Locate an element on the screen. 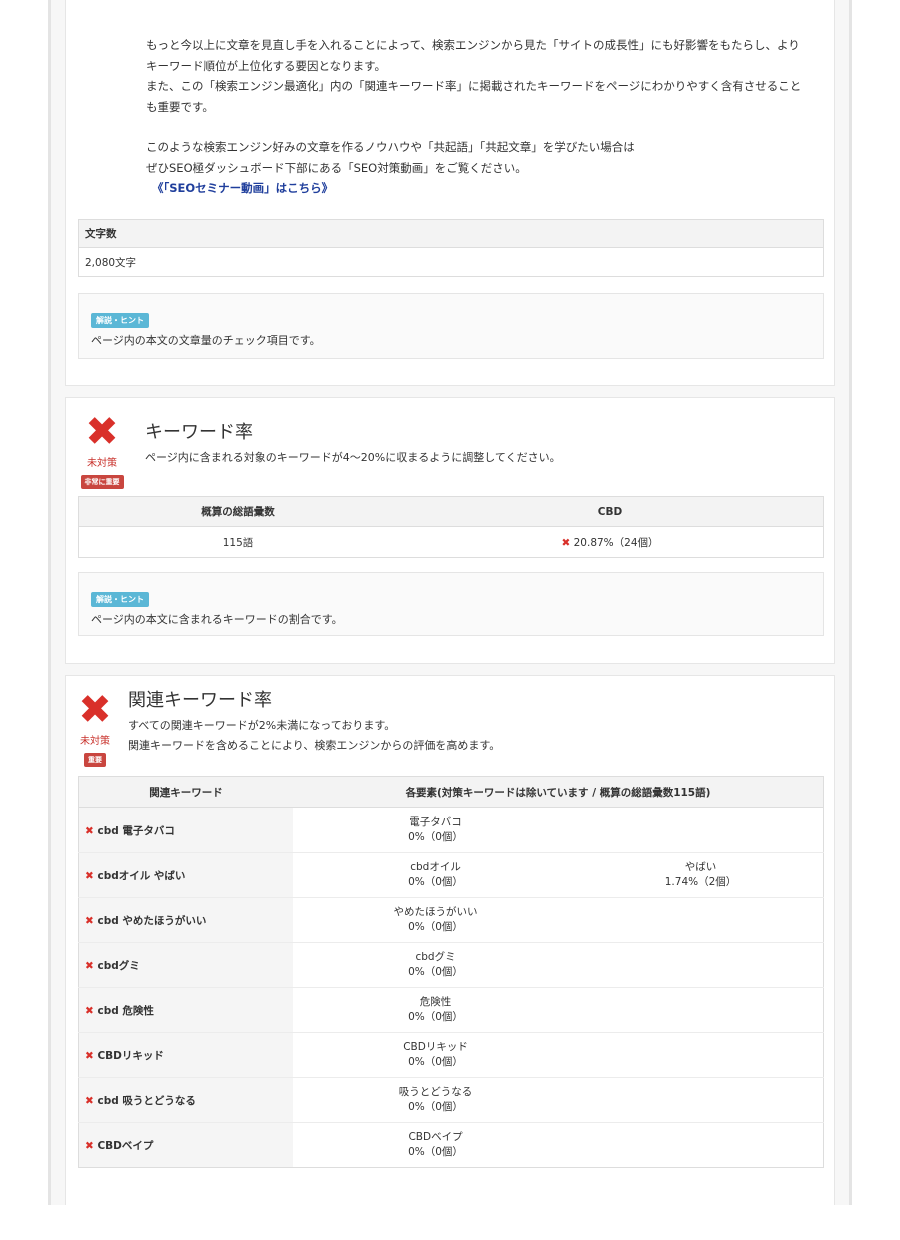 Image resolution: width=900 pixels, height=1240 pixels. keyword-rate-table: 概算の総語彙数 CBD 115語 ✖ 20.87%（24個） is located at coordinates (451, 527).